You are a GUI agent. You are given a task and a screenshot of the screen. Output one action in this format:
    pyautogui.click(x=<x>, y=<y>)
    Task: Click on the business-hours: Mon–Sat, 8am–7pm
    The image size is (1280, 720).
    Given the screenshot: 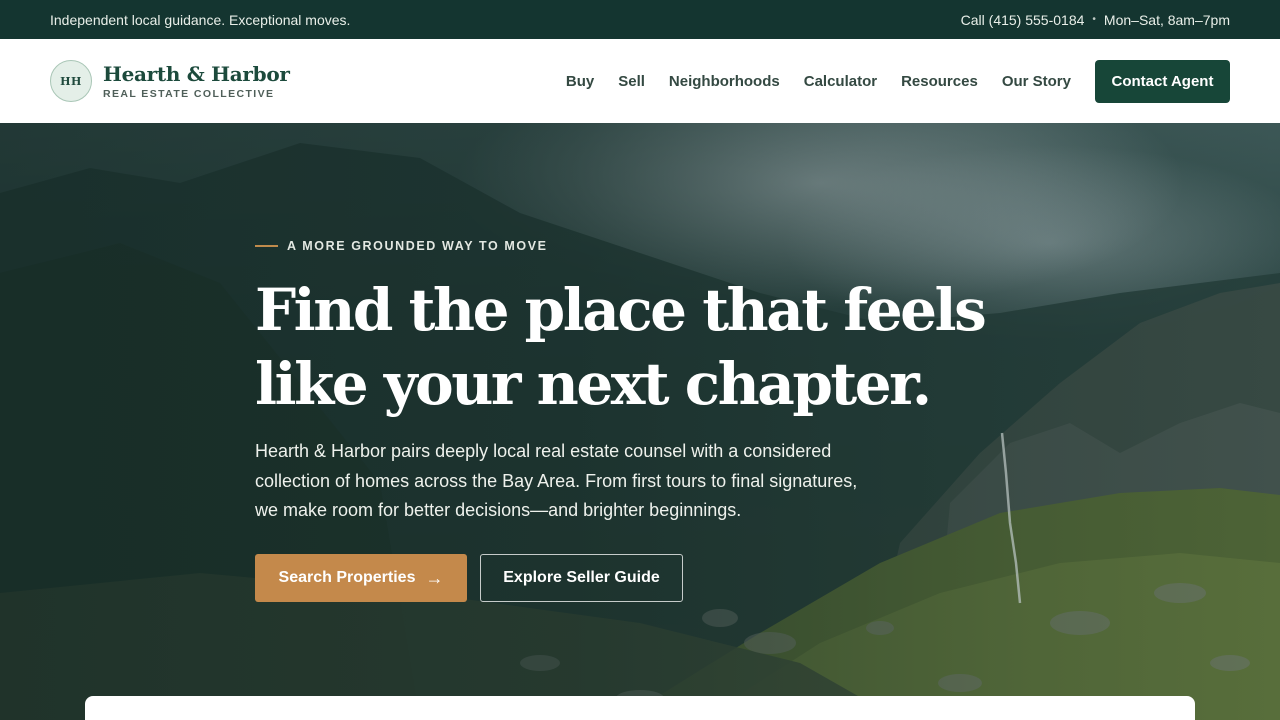 What is the action you would take?
    pyautogui.click(x=1166, y=19)
    